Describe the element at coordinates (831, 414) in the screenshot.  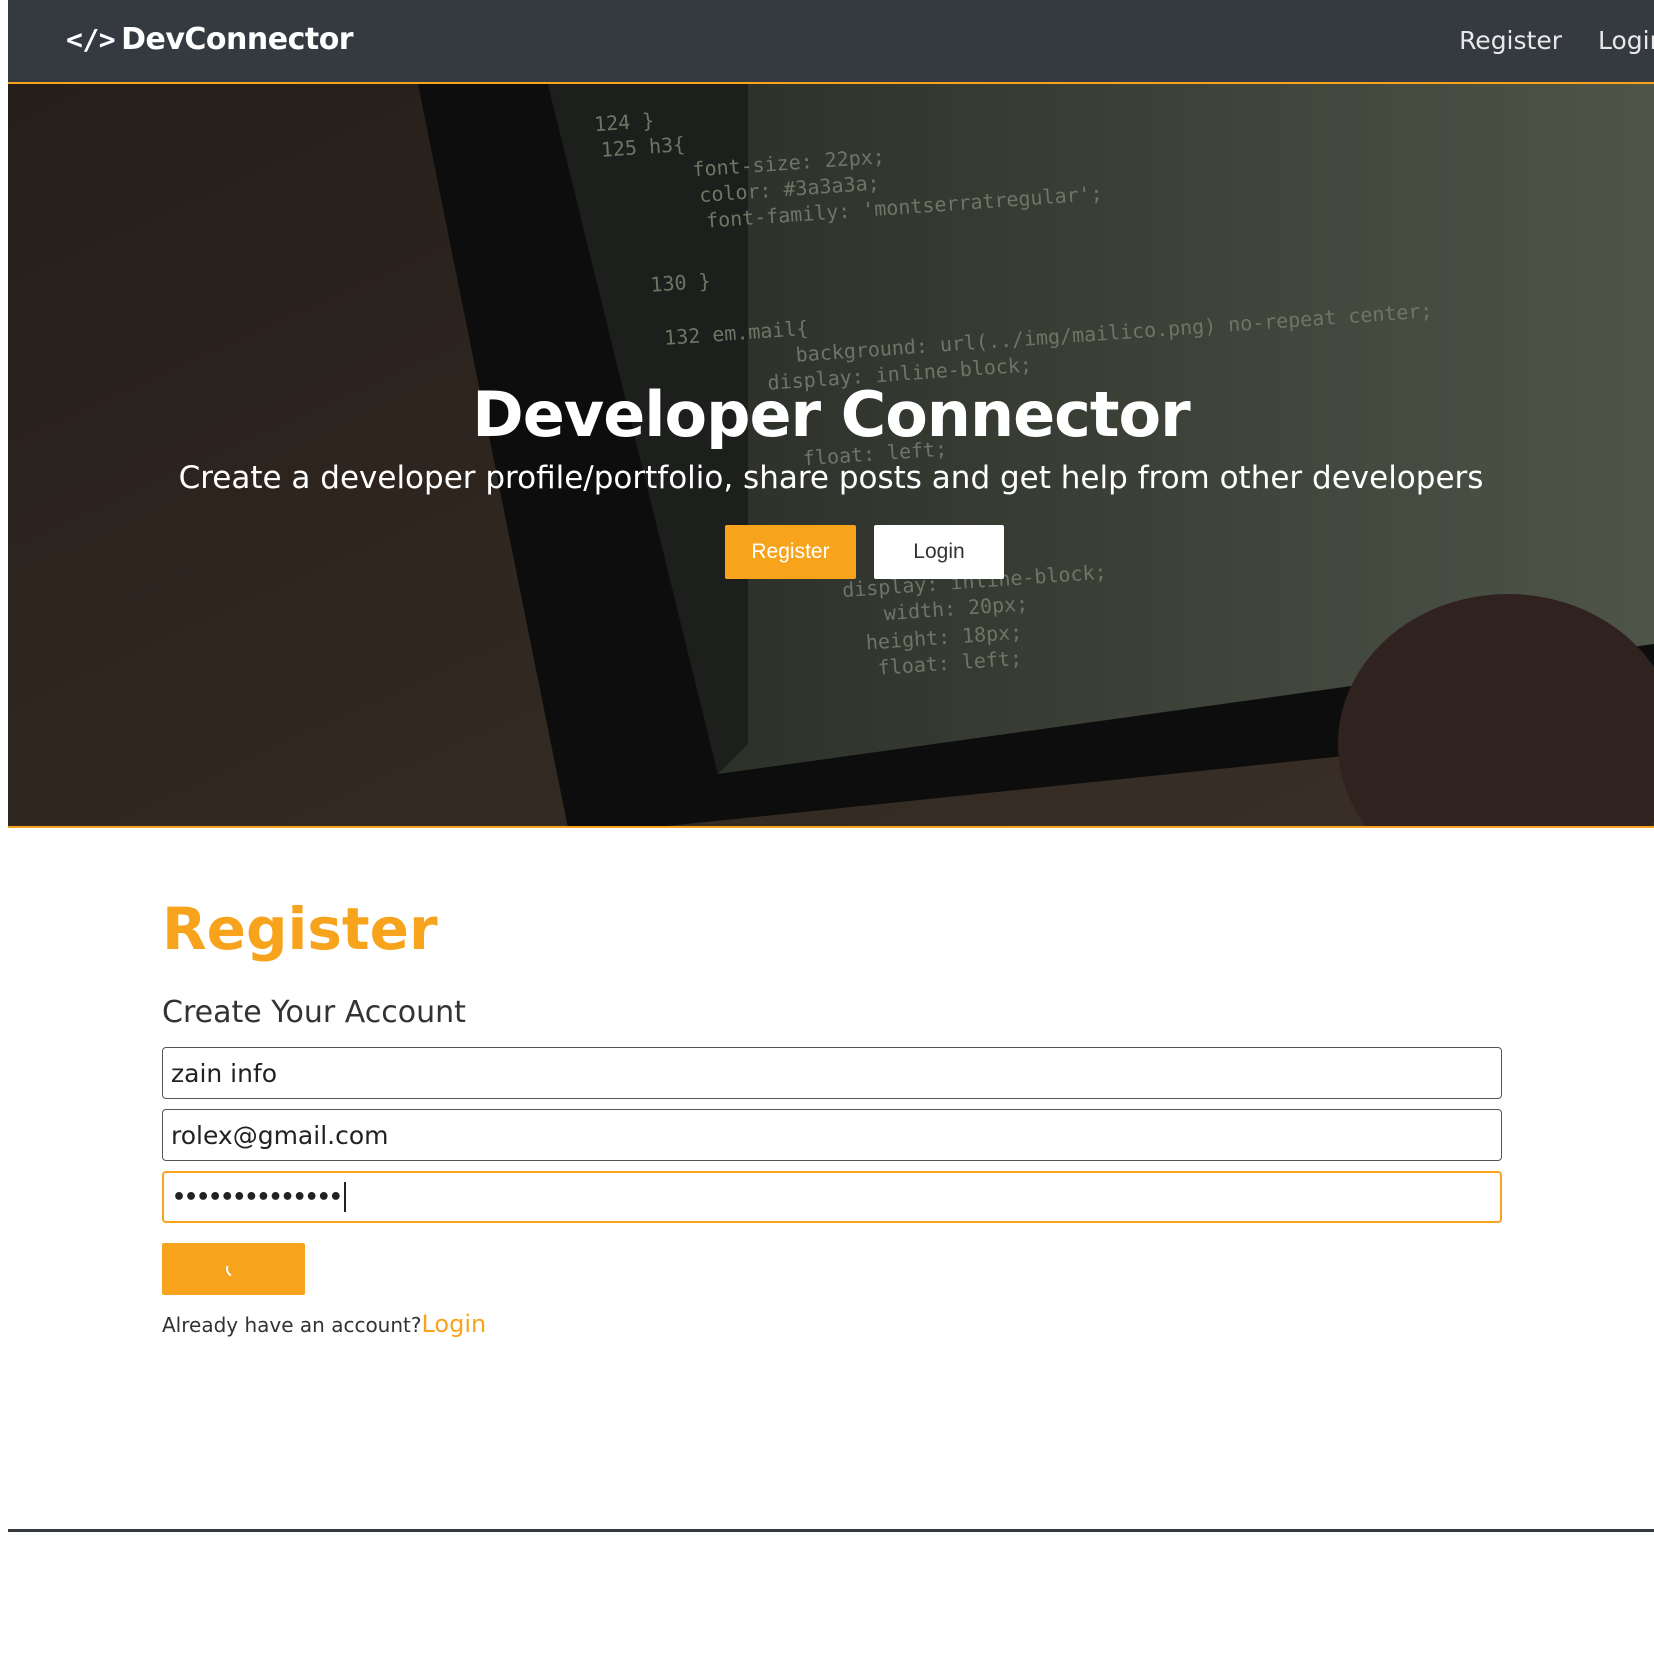
I see `hero-title: Developer Connector` at that location.